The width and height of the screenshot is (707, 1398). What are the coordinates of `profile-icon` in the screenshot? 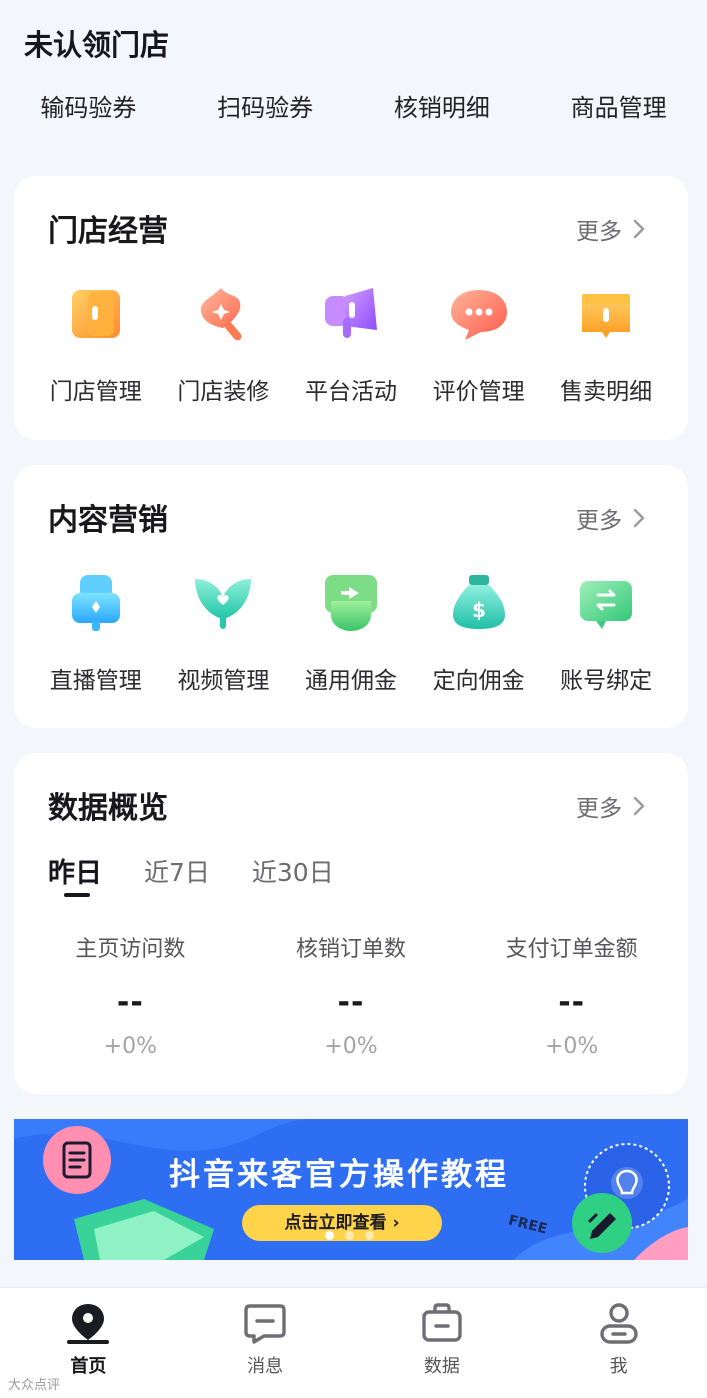 It's located at (618, 1323).